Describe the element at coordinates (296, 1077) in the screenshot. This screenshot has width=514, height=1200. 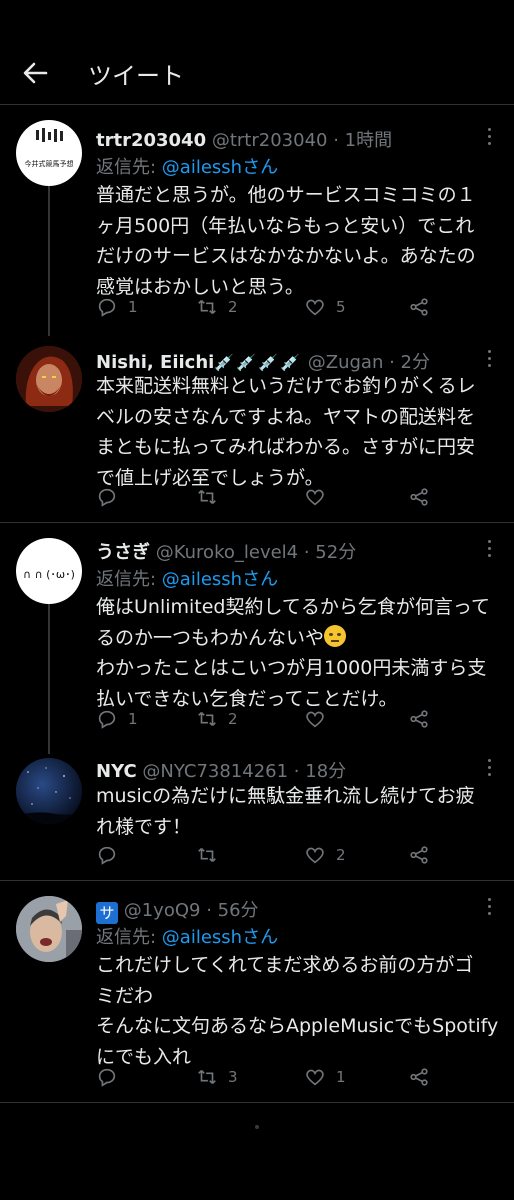
I see `tweet-actions: 3 1` at that location.